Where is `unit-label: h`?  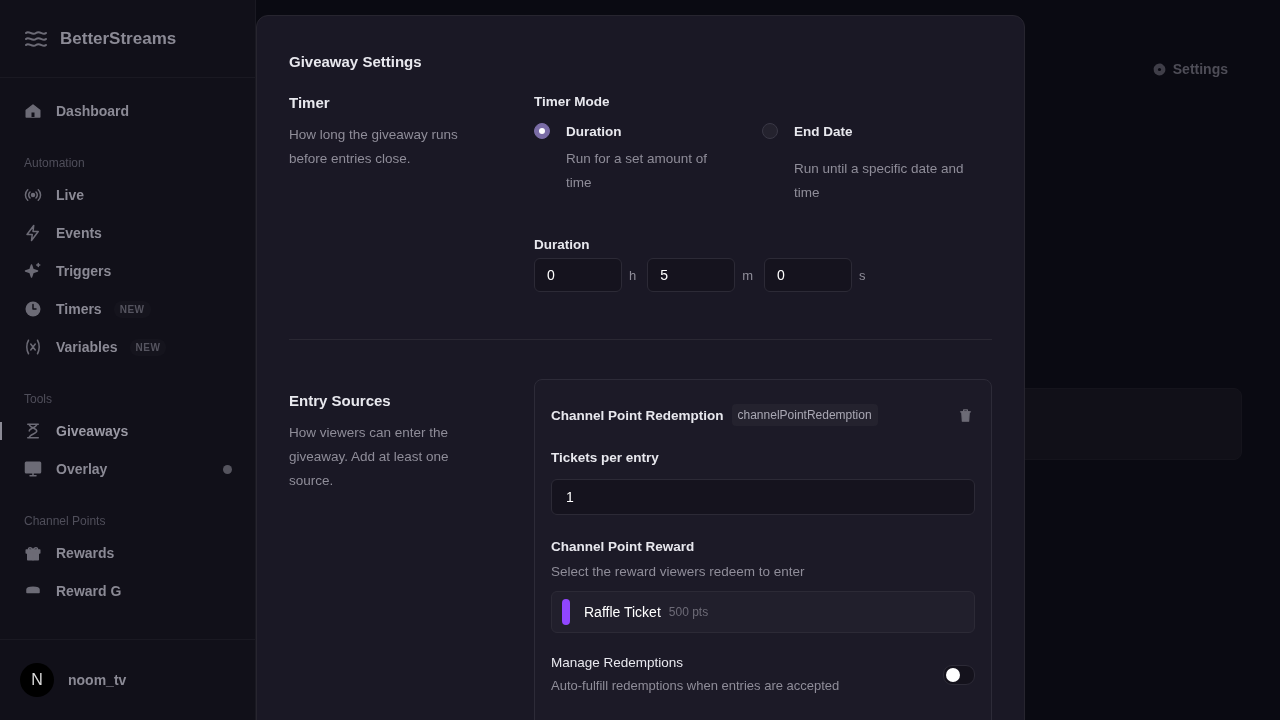
unit-label: h is located at coordinates (633, 275).